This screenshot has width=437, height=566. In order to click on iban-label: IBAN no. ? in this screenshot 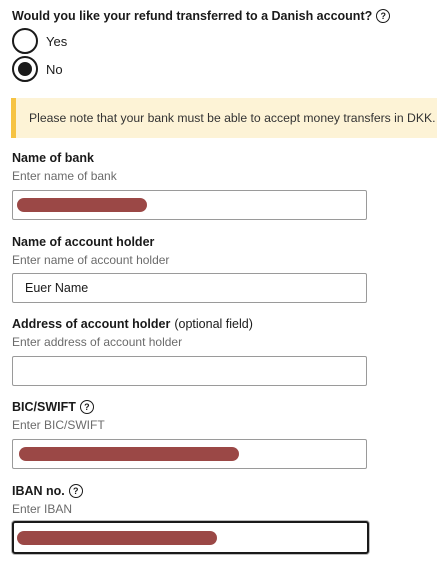, I will do `click(47, 491)`.